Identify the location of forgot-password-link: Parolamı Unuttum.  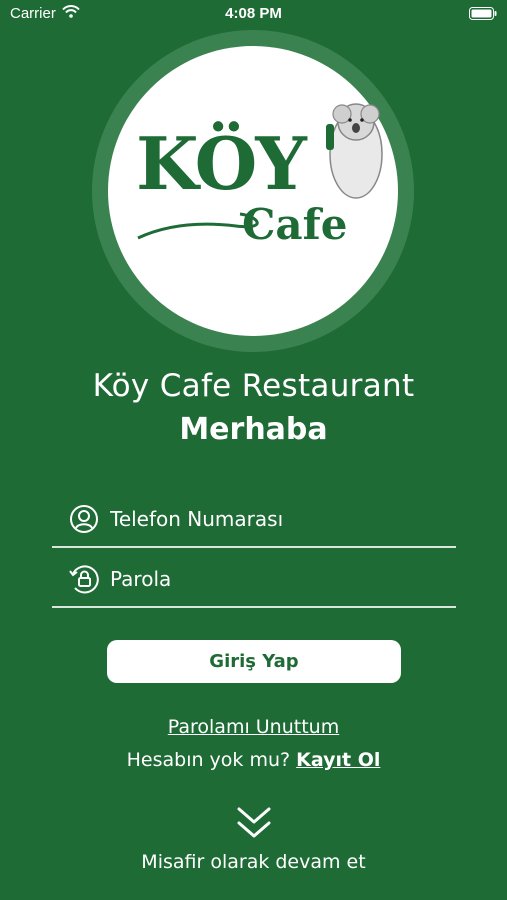
(253, 727).